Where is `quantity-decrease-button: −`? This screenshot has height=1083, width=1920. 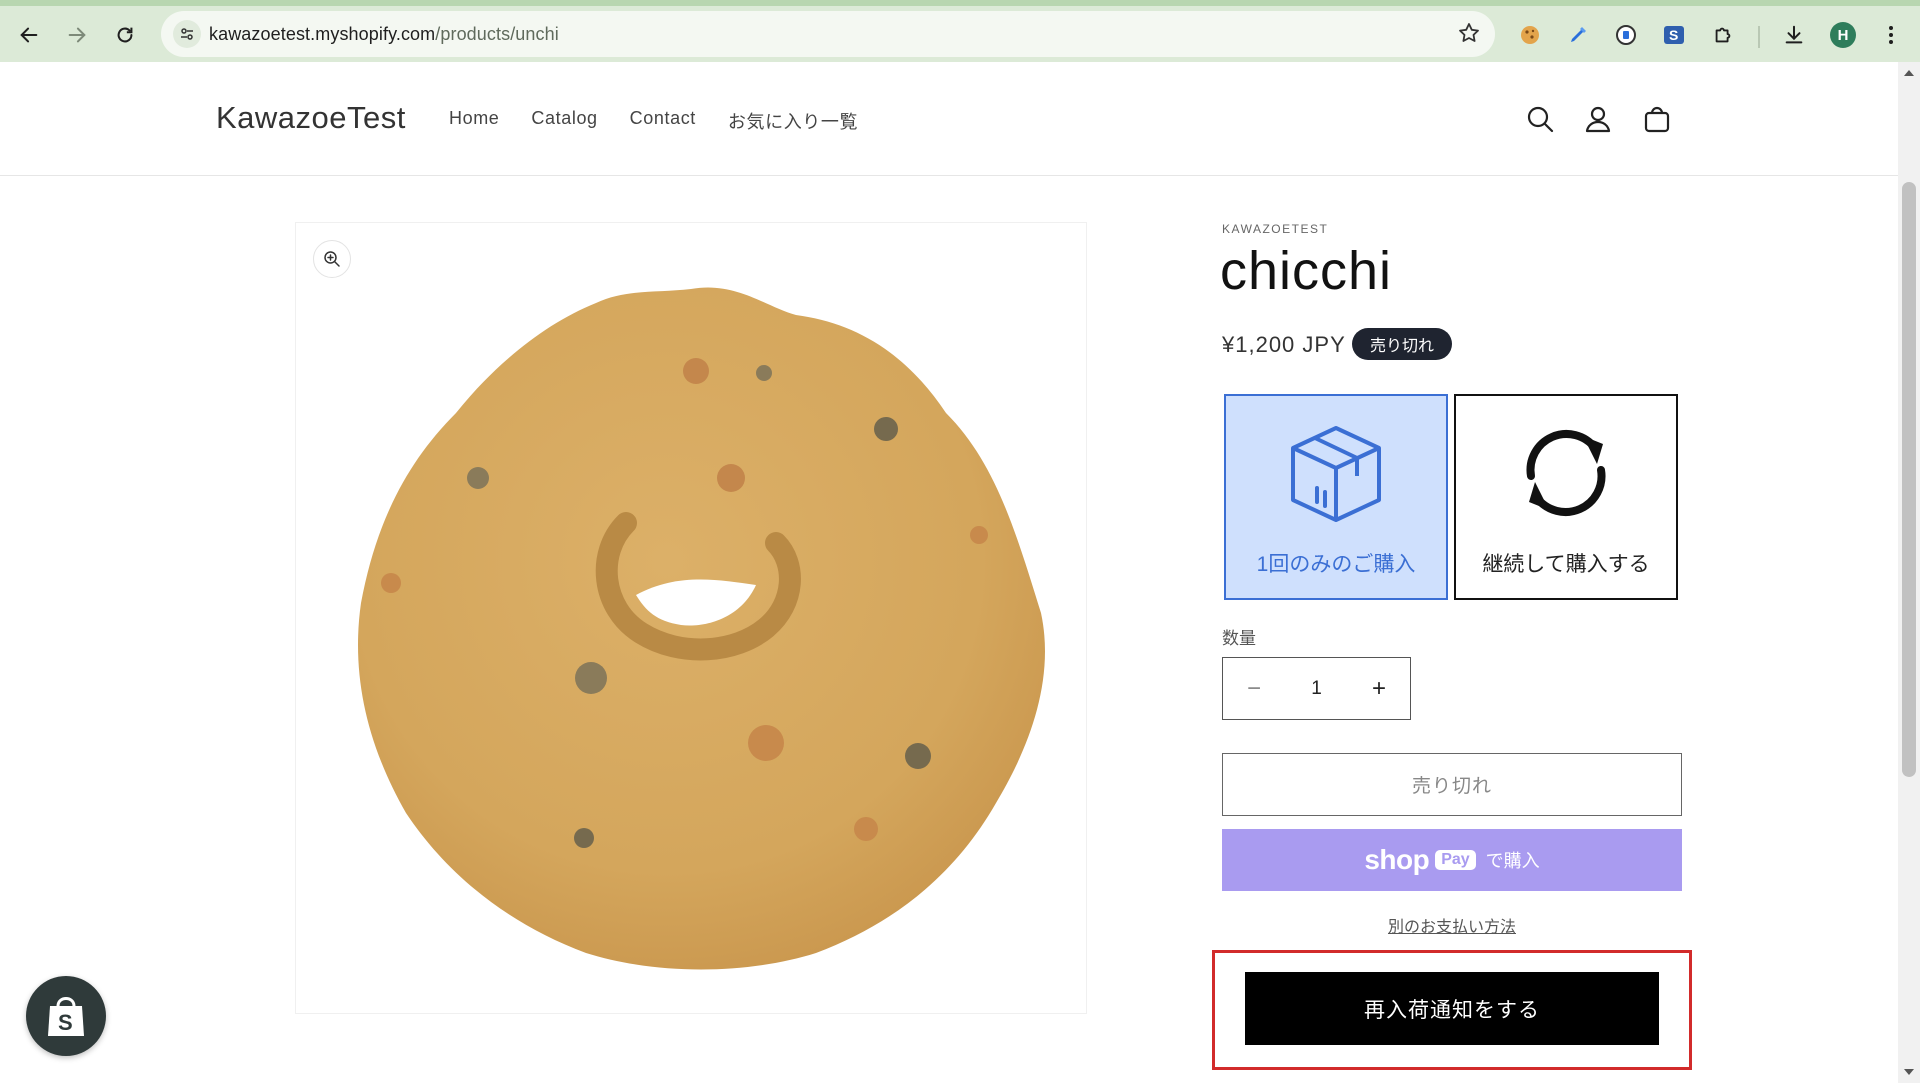
quantity-decrease-button: − is located at coordinates (1254, 688).